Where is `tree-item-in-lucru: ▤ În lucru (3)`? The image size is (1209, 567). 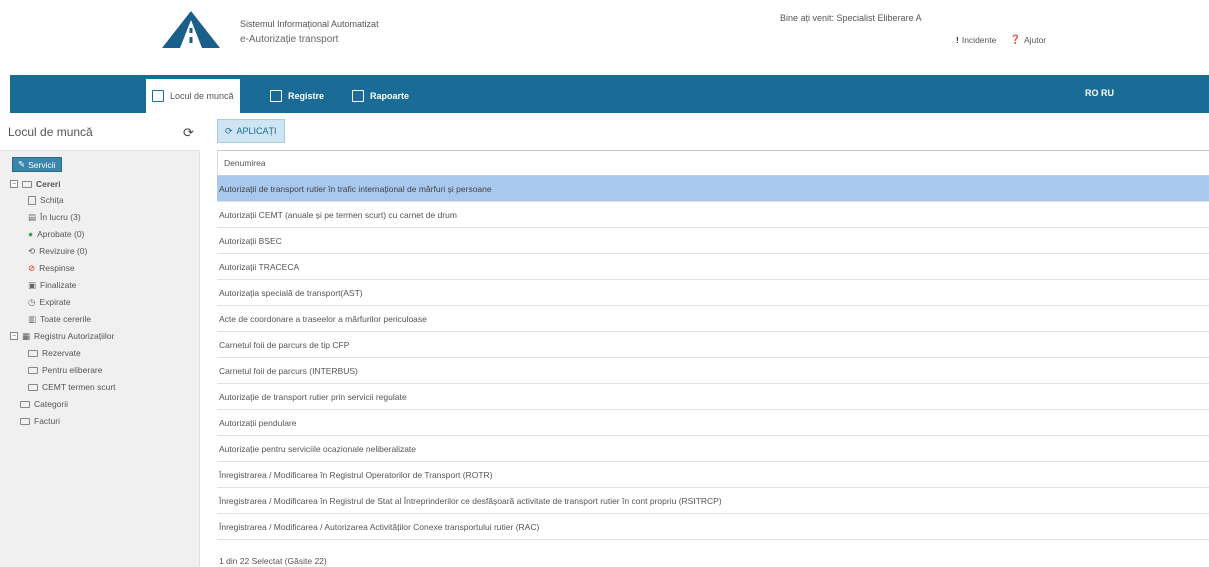 tree-item-in-lucru: ▤ În lucru (3) is located at coordinates (54, 217).